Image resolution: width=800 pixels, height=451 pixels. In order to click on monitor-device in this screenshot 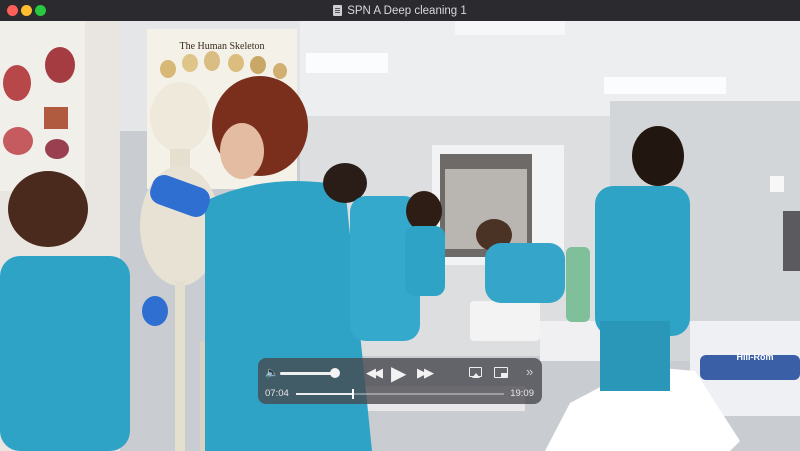, I will do `click(505, 321)`.